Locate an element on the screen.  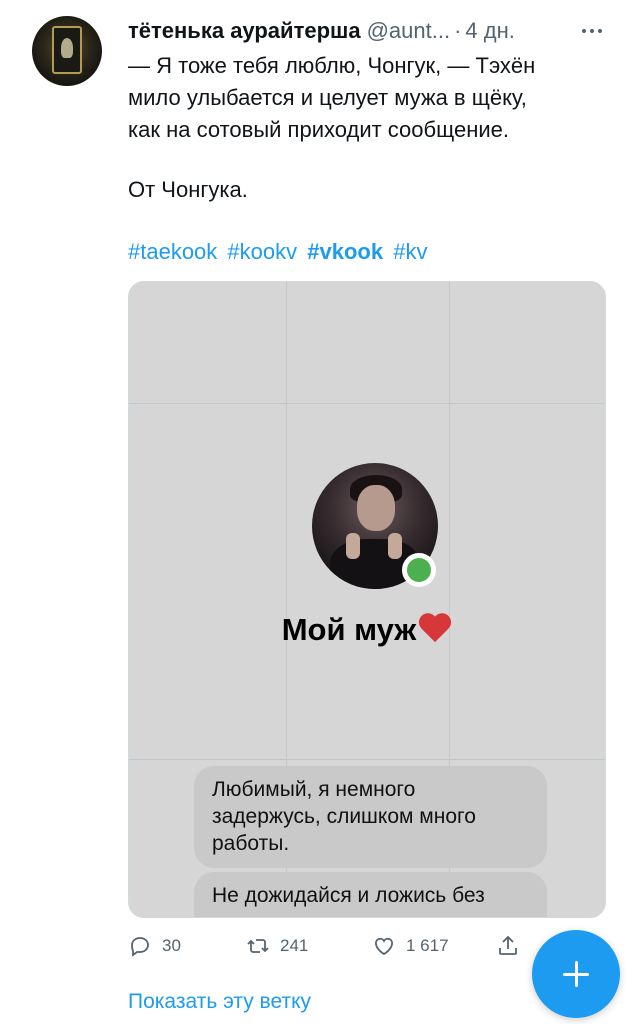
tweet-text-line: мило улыбается и целует мужа в щёку, is located at coordinates (327, 97).